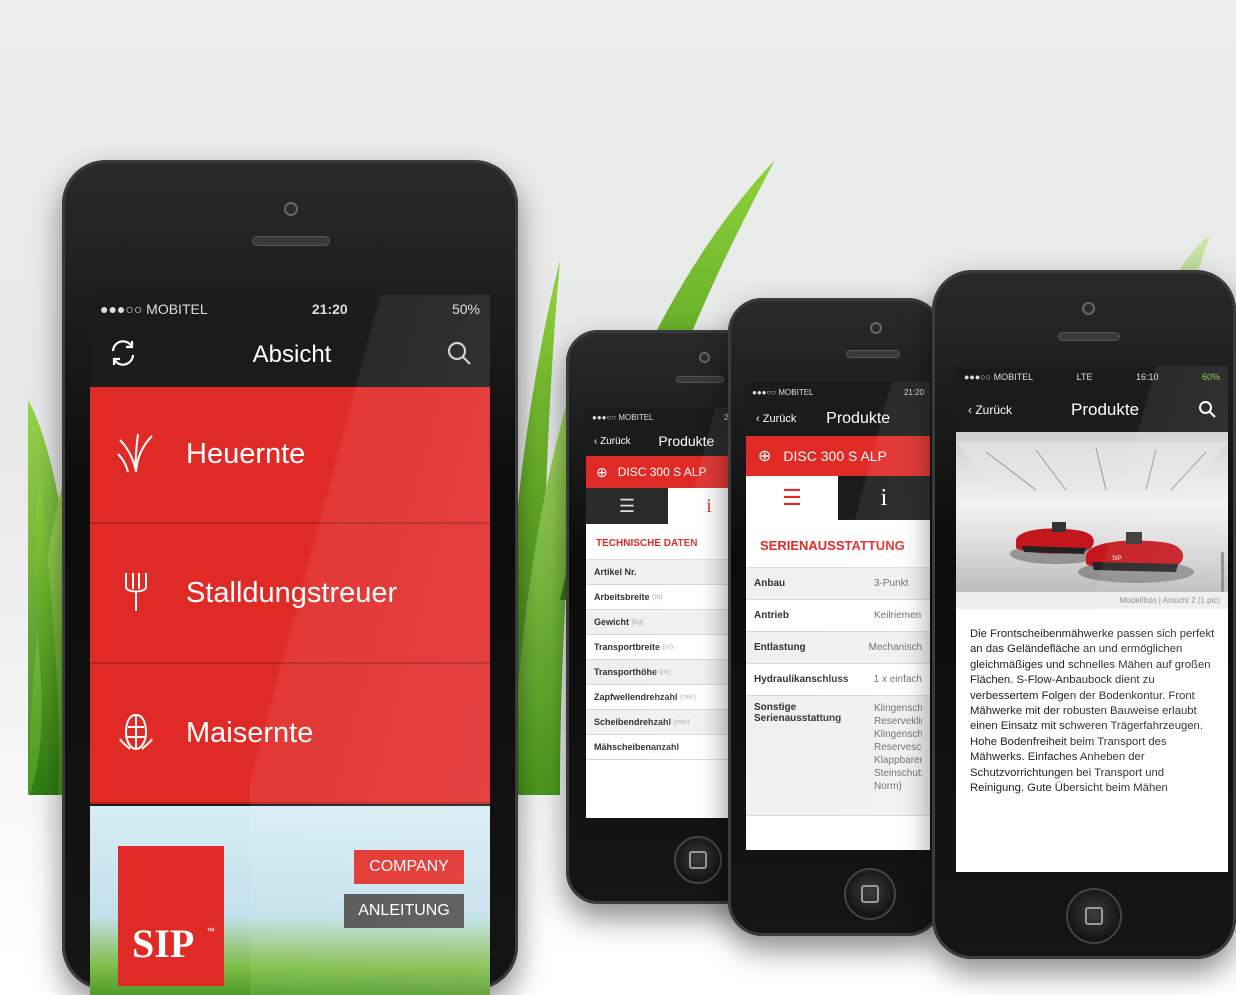  Describe the element at coordinates (171, 916) in the screenshot. I see `sip-logo: SIP ™` at that location.